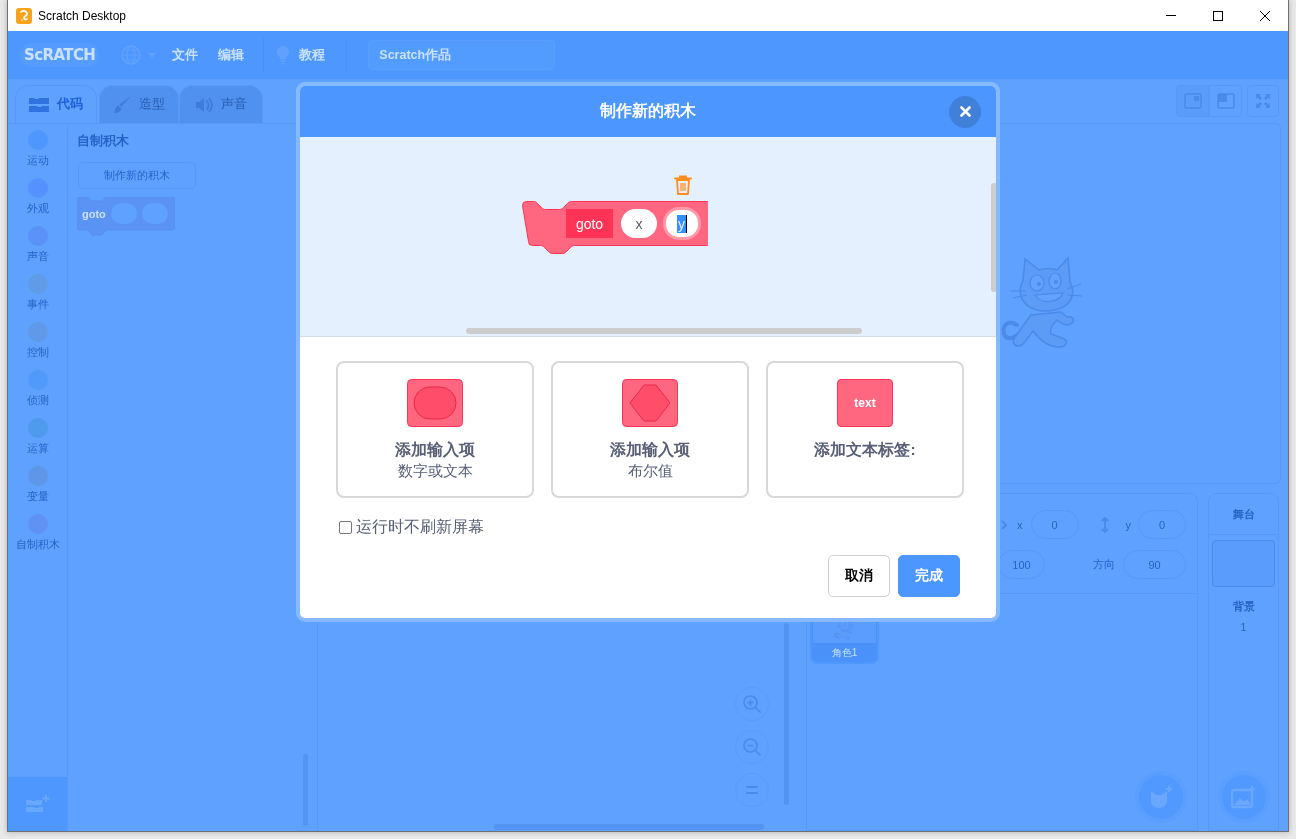  I want to click on trash-icon, so click(683, 185).